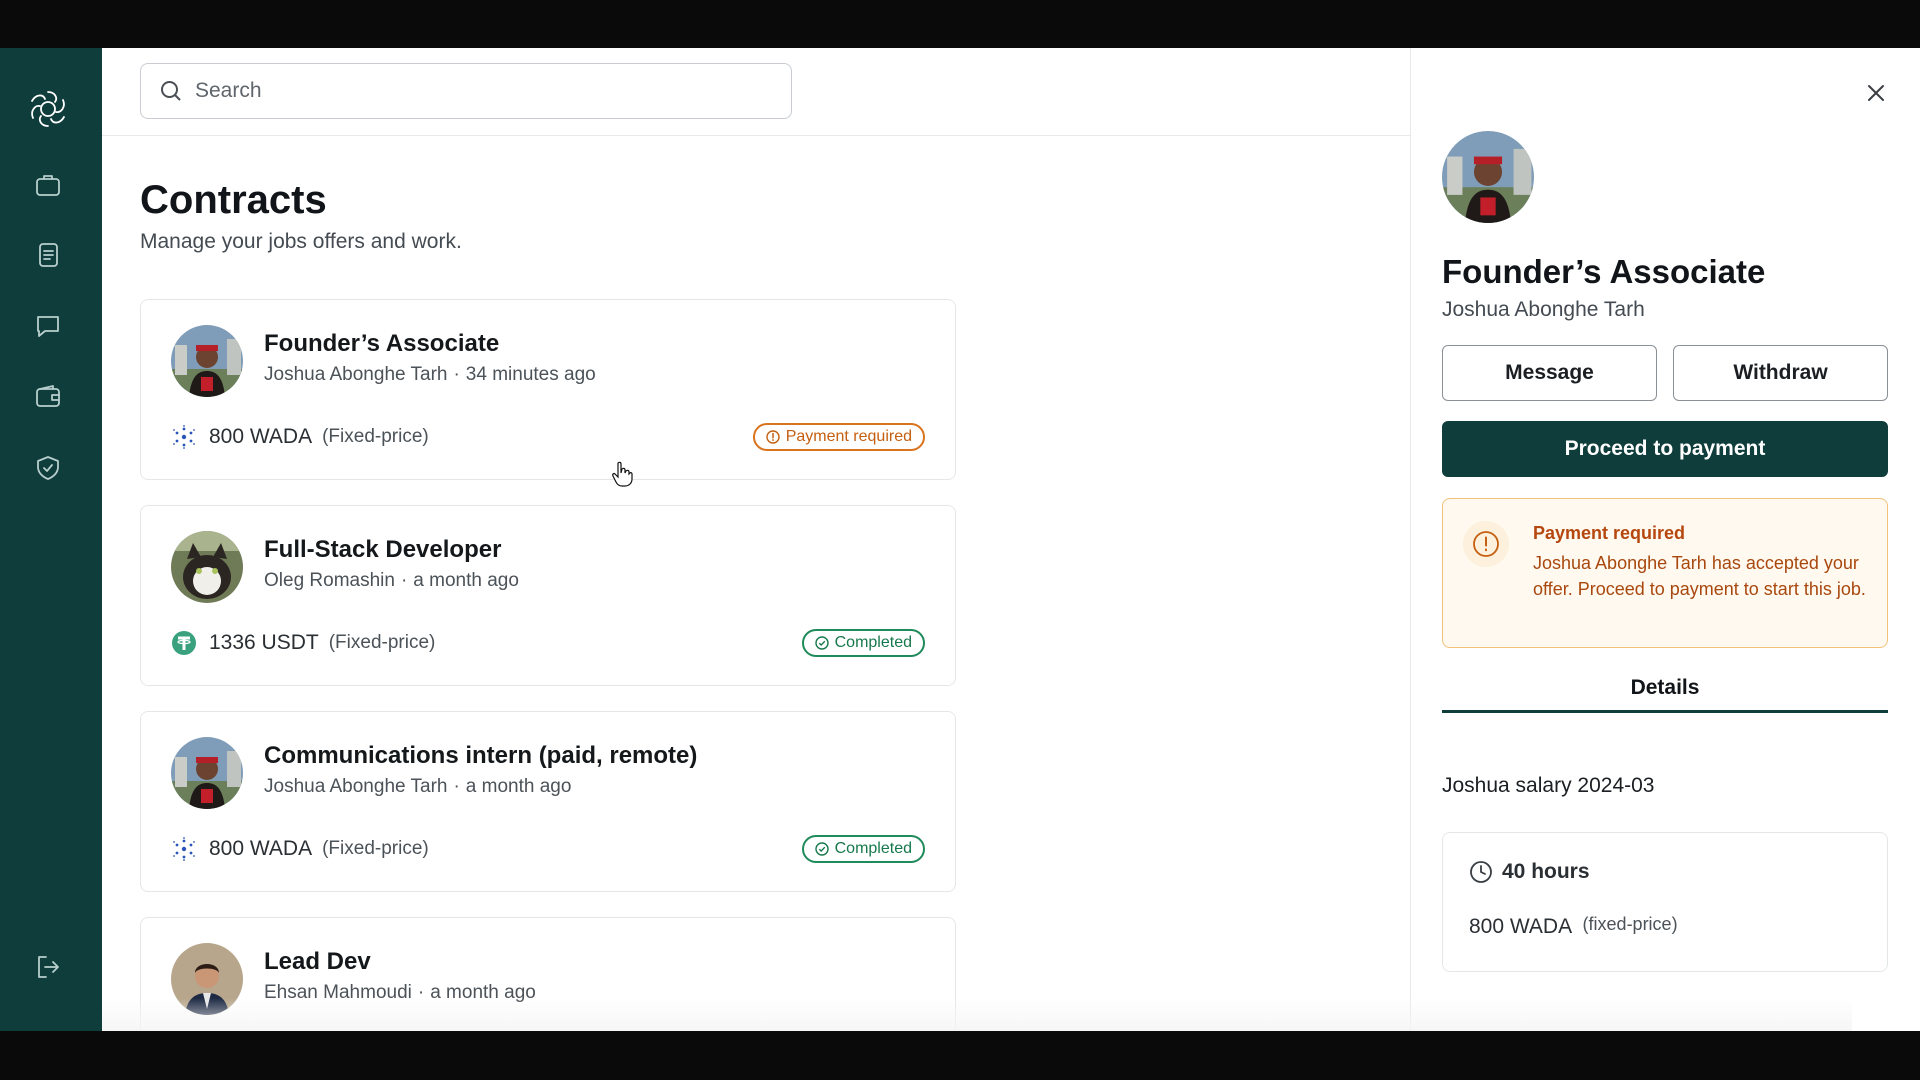 The image size is (1920, 1080). Describe the element at coordinates (1543, 309) in the screenshot. I see `panel-person-name: Joshua Abonghe Tarh` at that location.